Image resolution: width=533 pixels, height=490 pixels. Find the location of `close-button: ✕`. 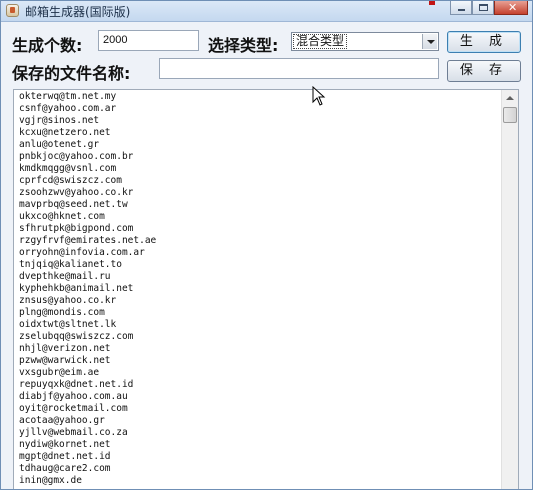

close-button: ✕ is located at coordinates (511, 8).